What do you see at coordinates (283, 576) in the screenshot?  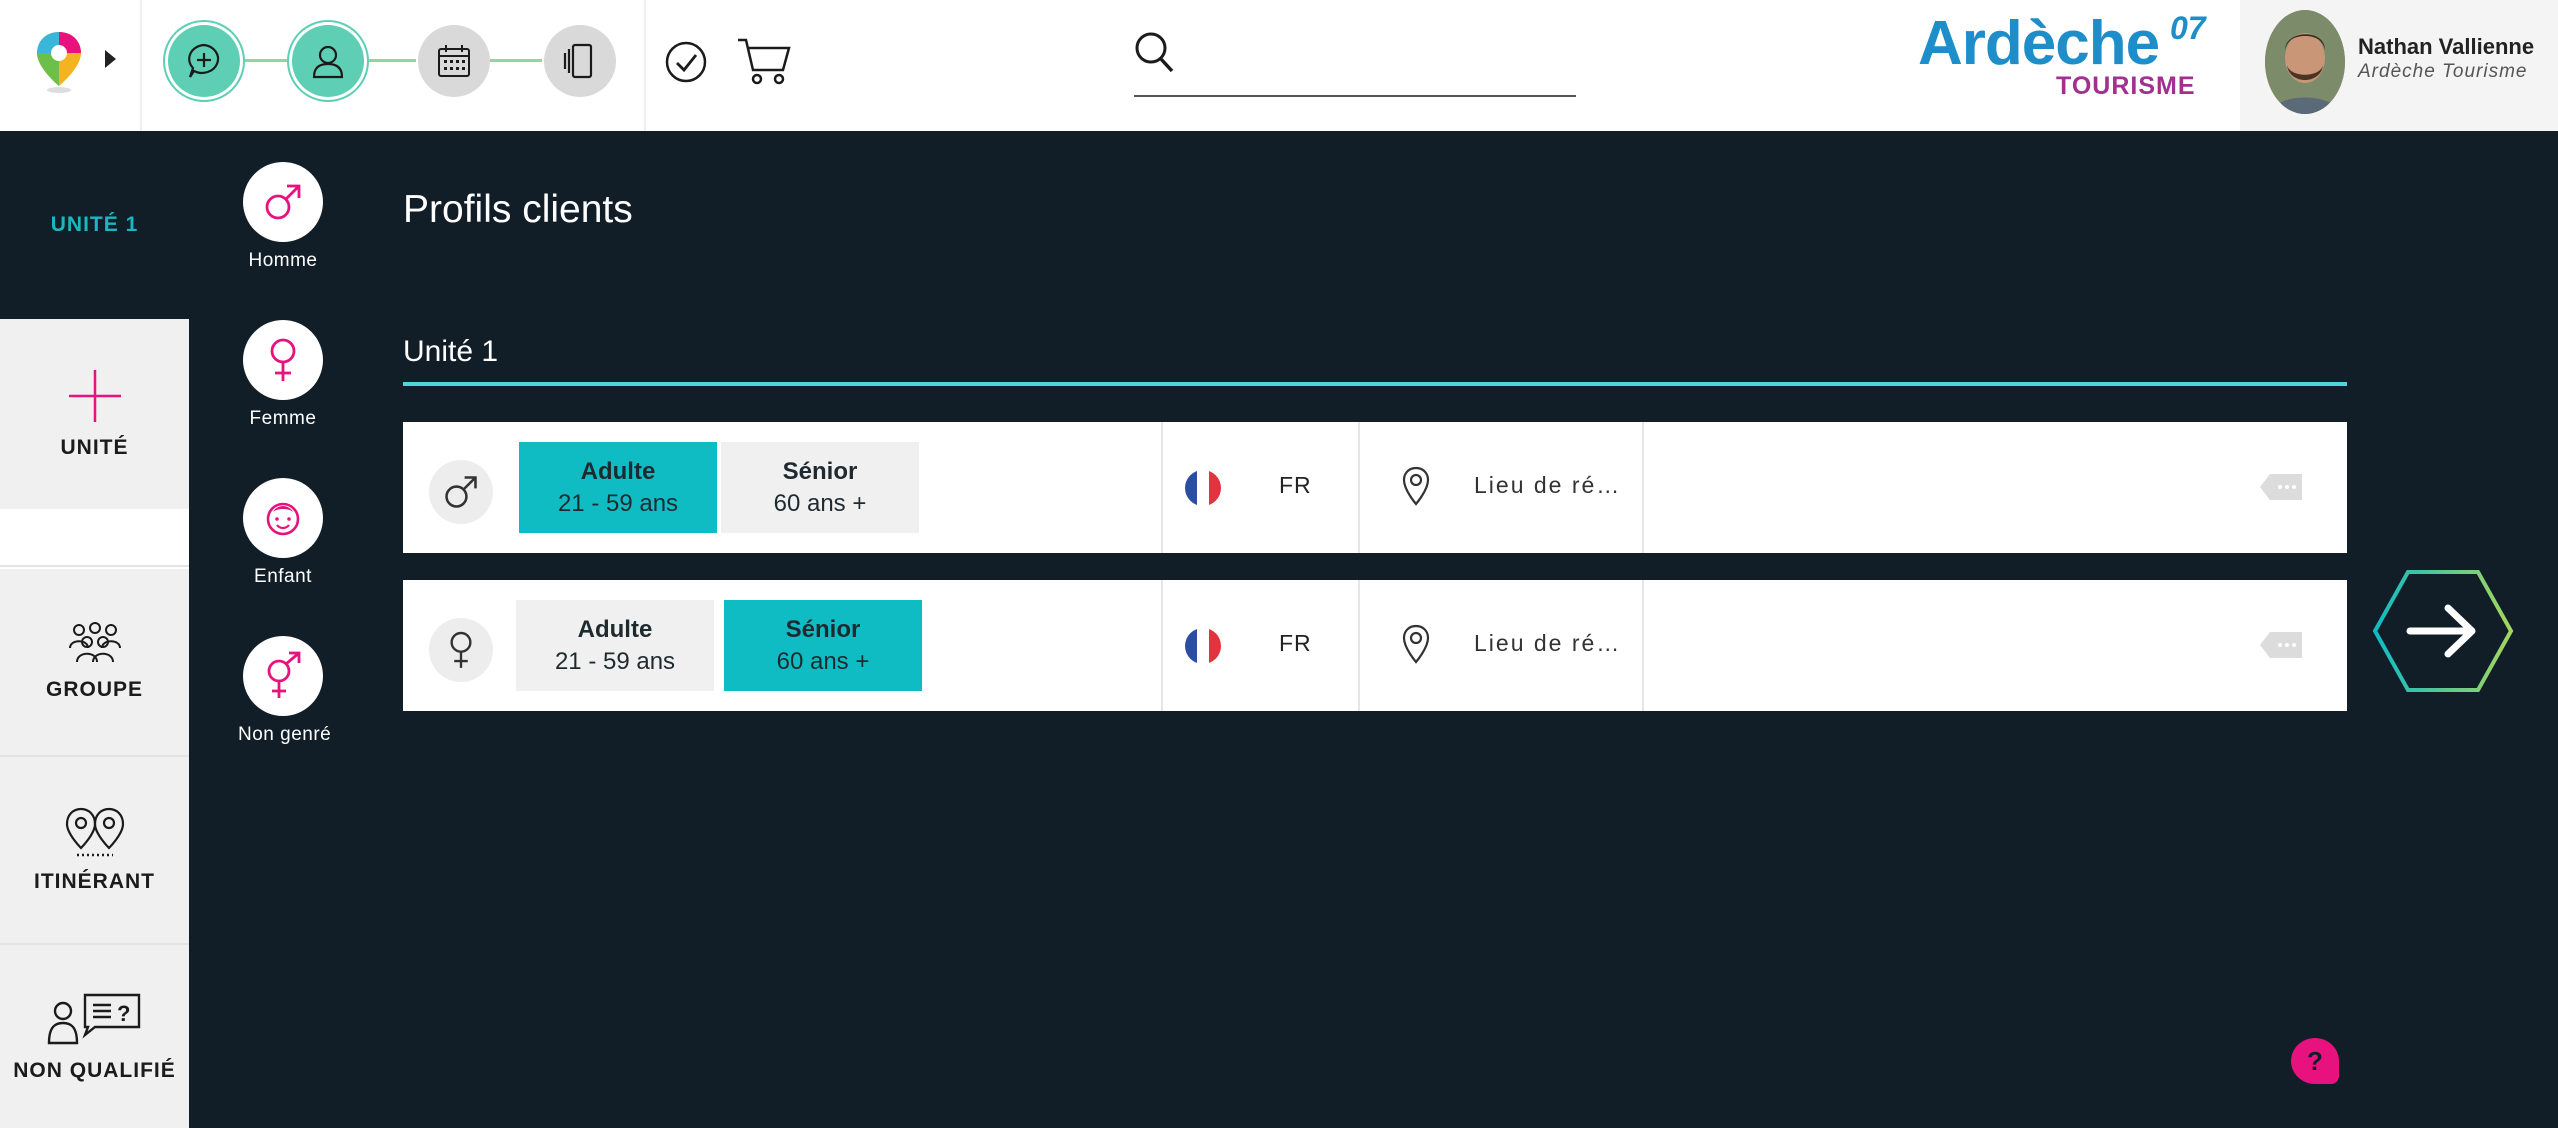 I see `gender-label: Enfant` at bounding box center [283, 576].